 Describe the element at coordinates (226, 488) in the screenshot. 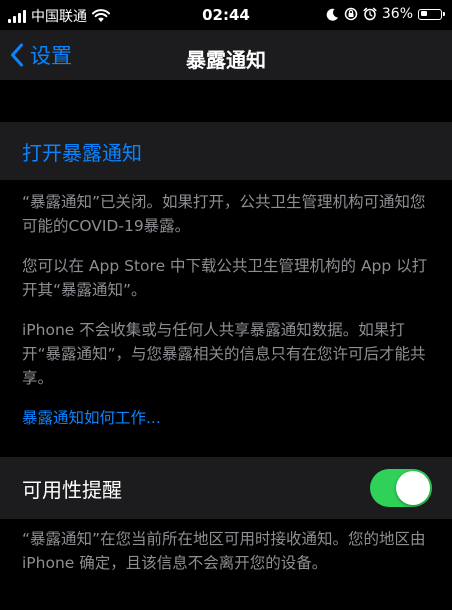

I see `availability-alerts-cell: 可用性提醒` at that location.